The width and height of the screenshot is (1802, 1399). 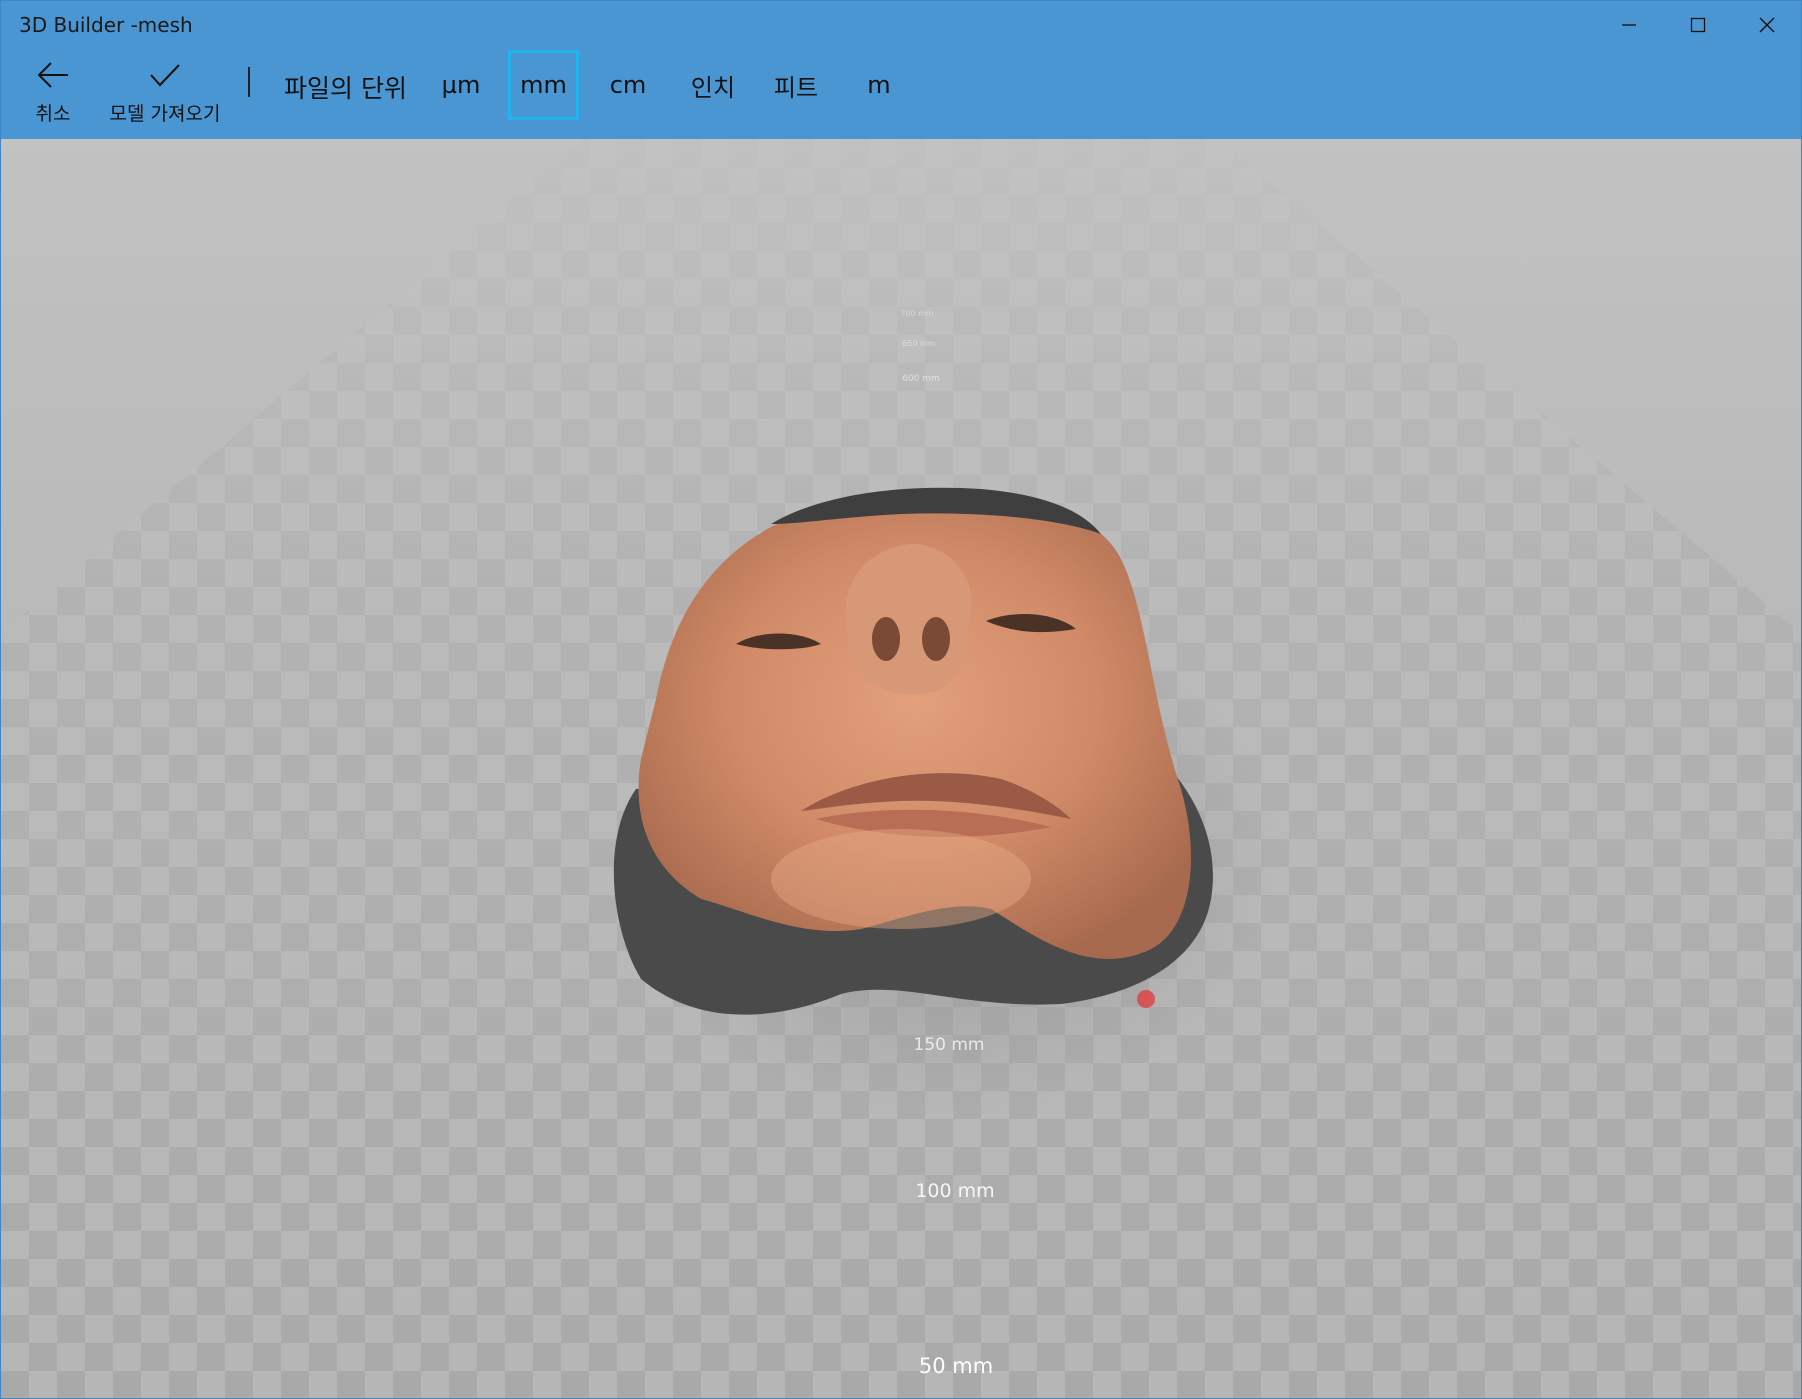 I want to click on window-controls, so click(x=1697, y=25).